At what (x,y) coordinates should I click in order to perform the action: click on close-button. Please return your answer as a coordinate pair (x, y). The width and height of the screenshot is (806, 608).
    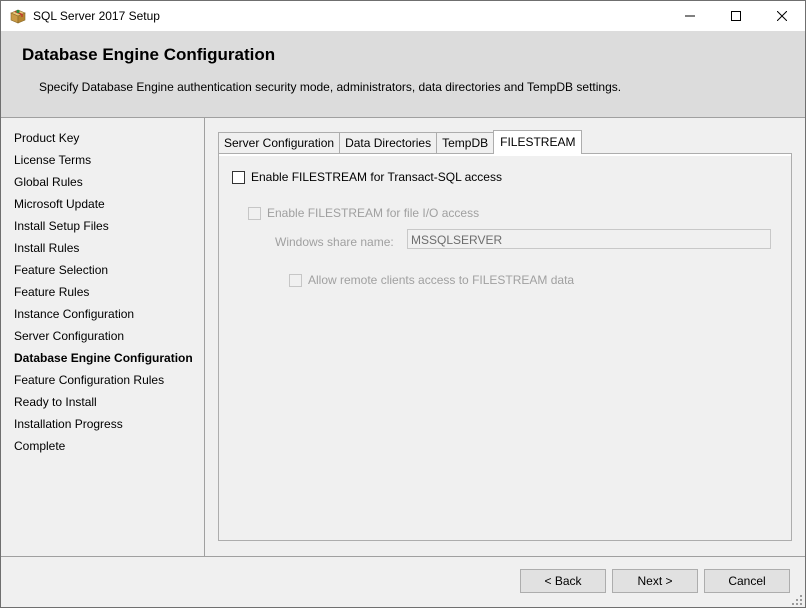
    Looking at the image, I should click on (782, 16).